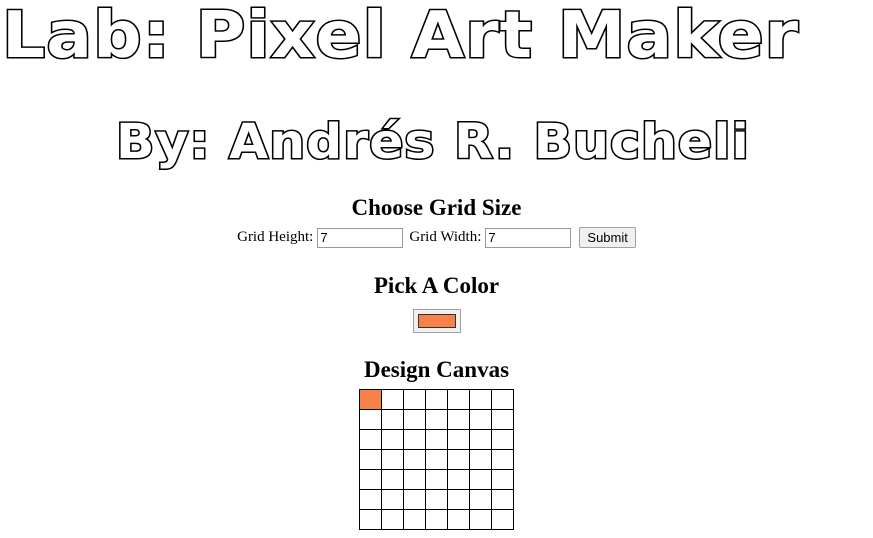  I want to click on grid-width-label: Grid Width:, so click(445, 237).